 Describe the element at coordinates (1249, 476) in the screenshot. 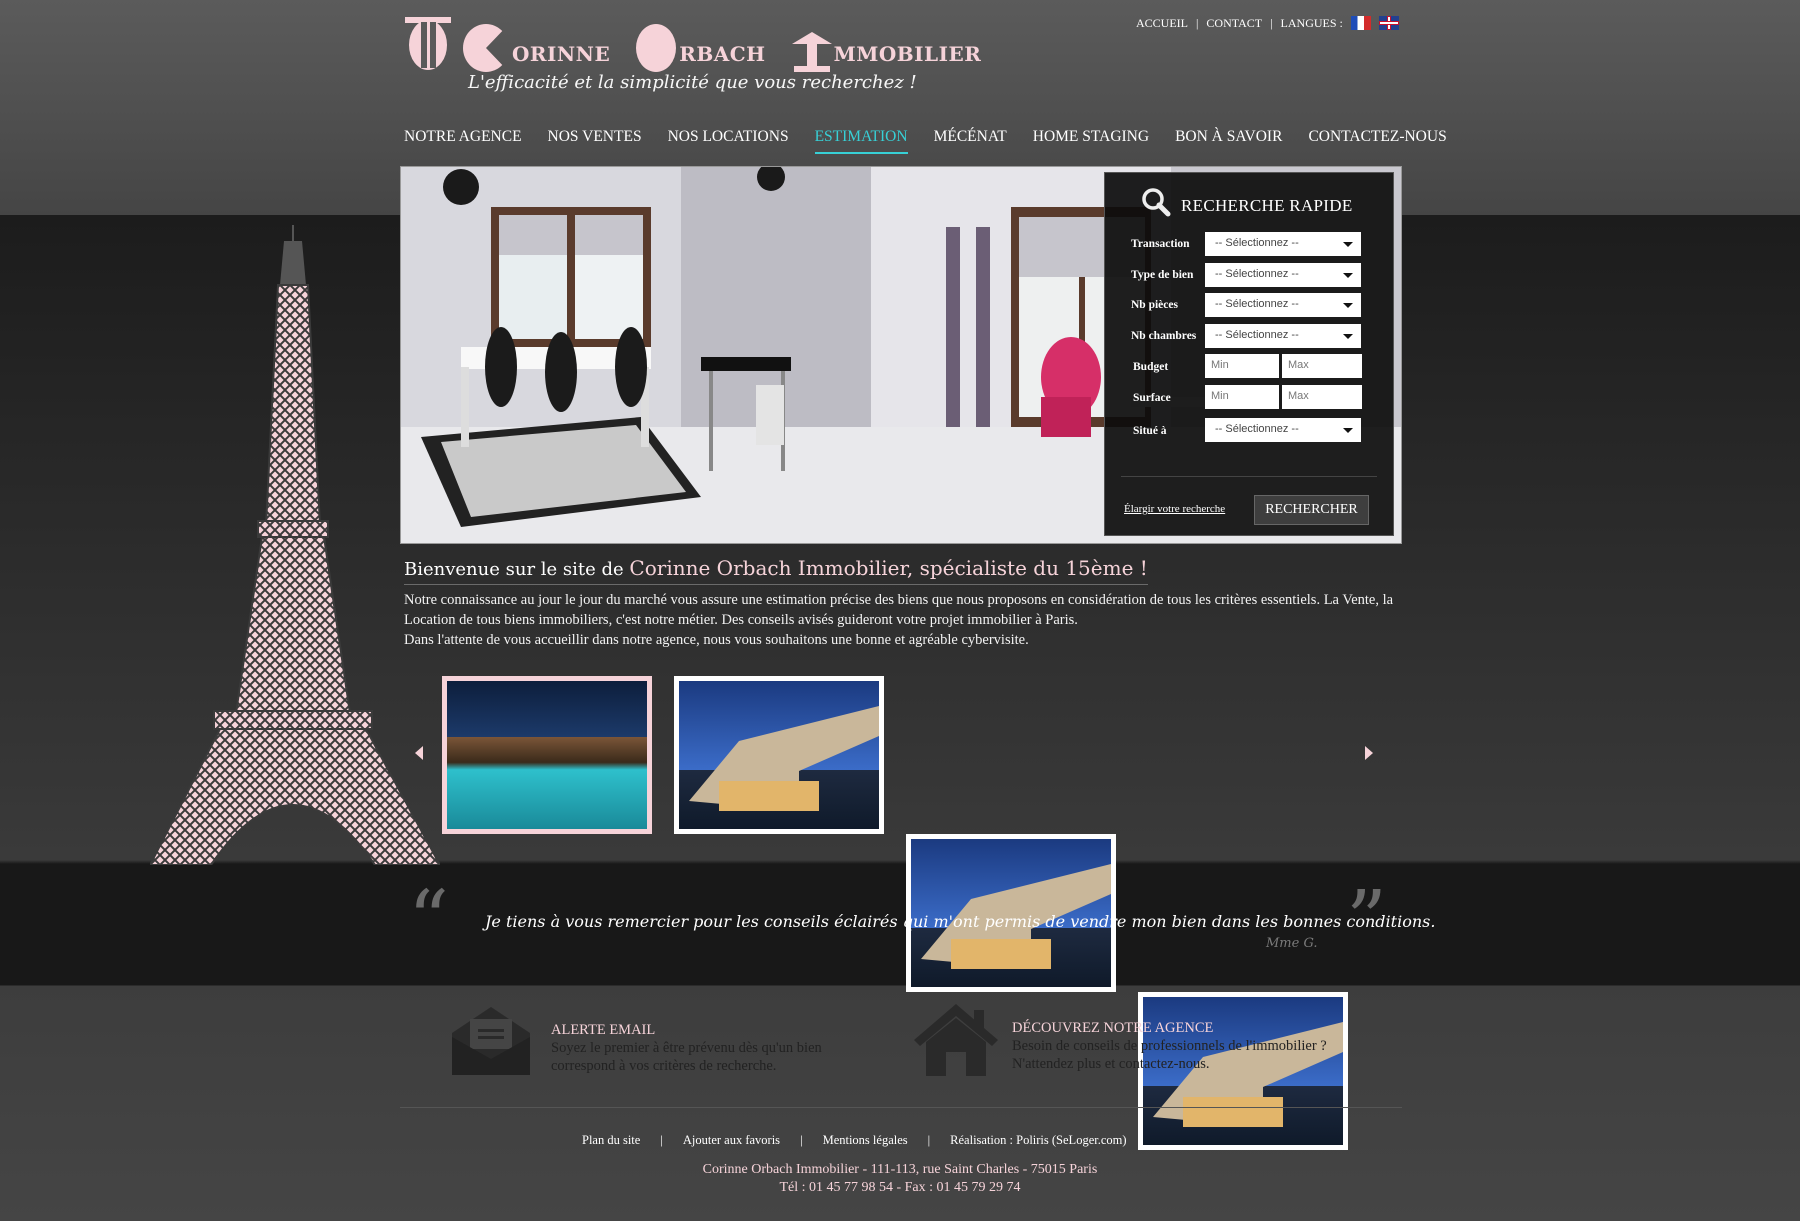

I see `divider` at that location.